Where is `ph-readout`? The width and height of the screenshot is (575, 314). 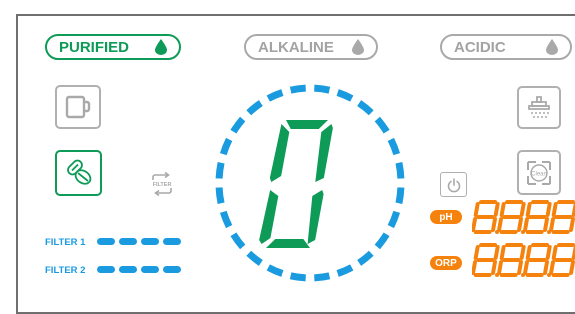
ph-readout is located at coordinates (523, 217).